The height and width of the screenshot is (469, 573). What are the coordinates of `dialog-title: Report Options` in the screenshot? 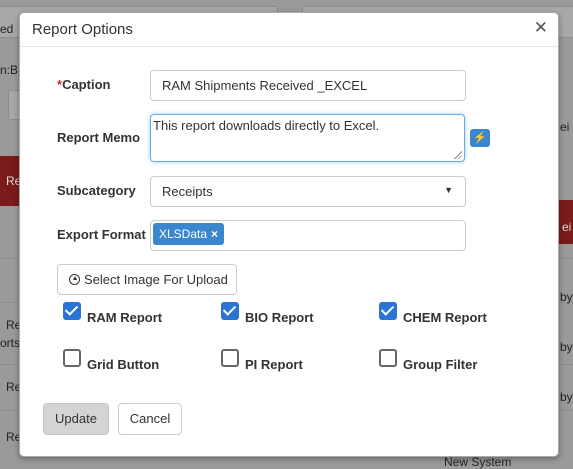 It's located at (82, 29).